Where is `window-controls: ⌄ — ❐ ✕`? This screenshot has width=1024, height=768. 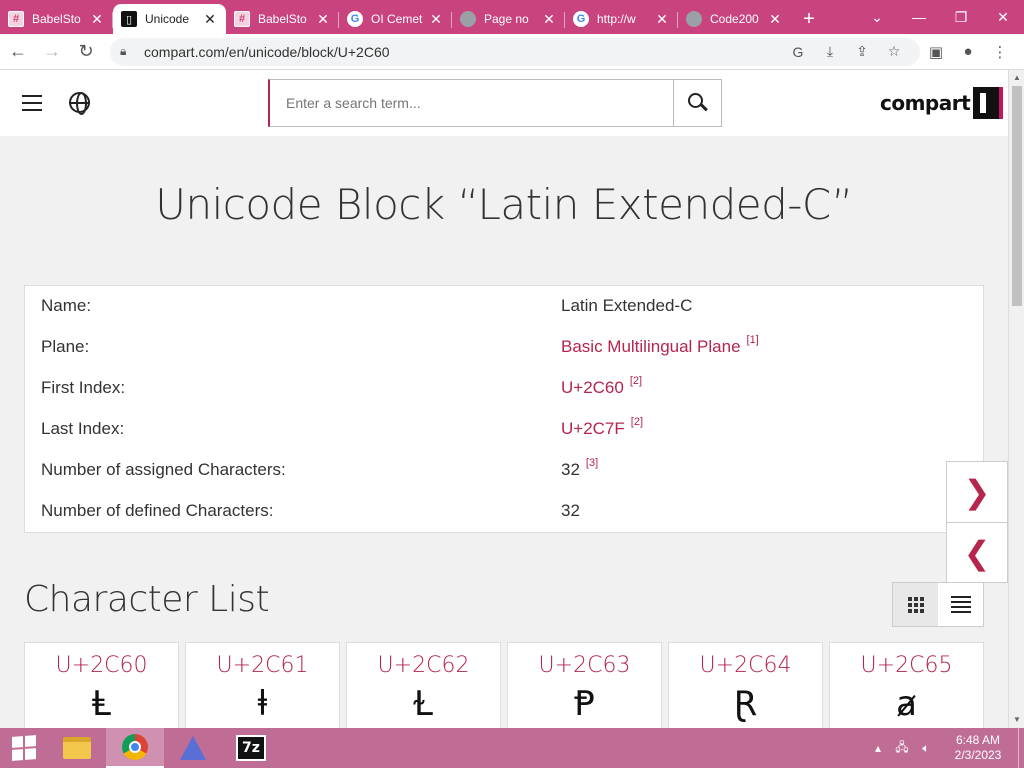 window-controls: ⌄ — ❐ ✕ is located at coordinates (940, 17).